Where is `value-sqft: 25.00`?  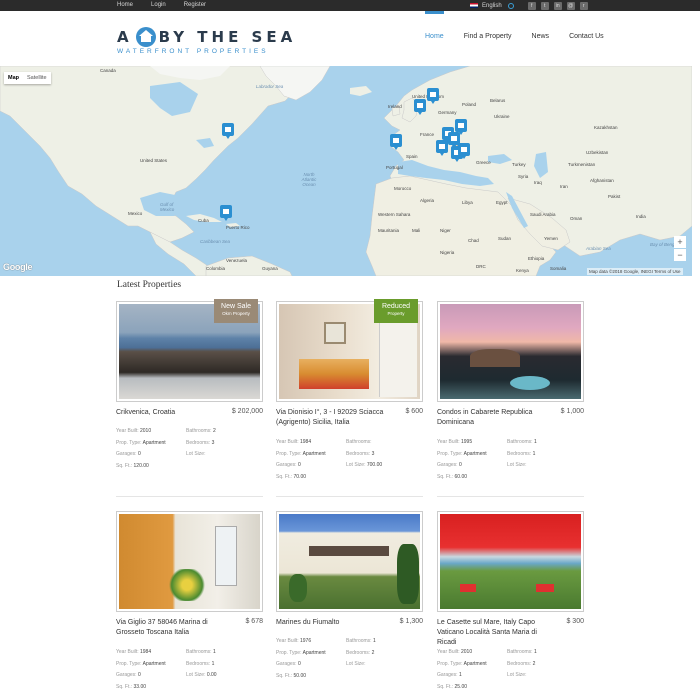 value-sqft: 25.00 is located at coordinates (461, 686).